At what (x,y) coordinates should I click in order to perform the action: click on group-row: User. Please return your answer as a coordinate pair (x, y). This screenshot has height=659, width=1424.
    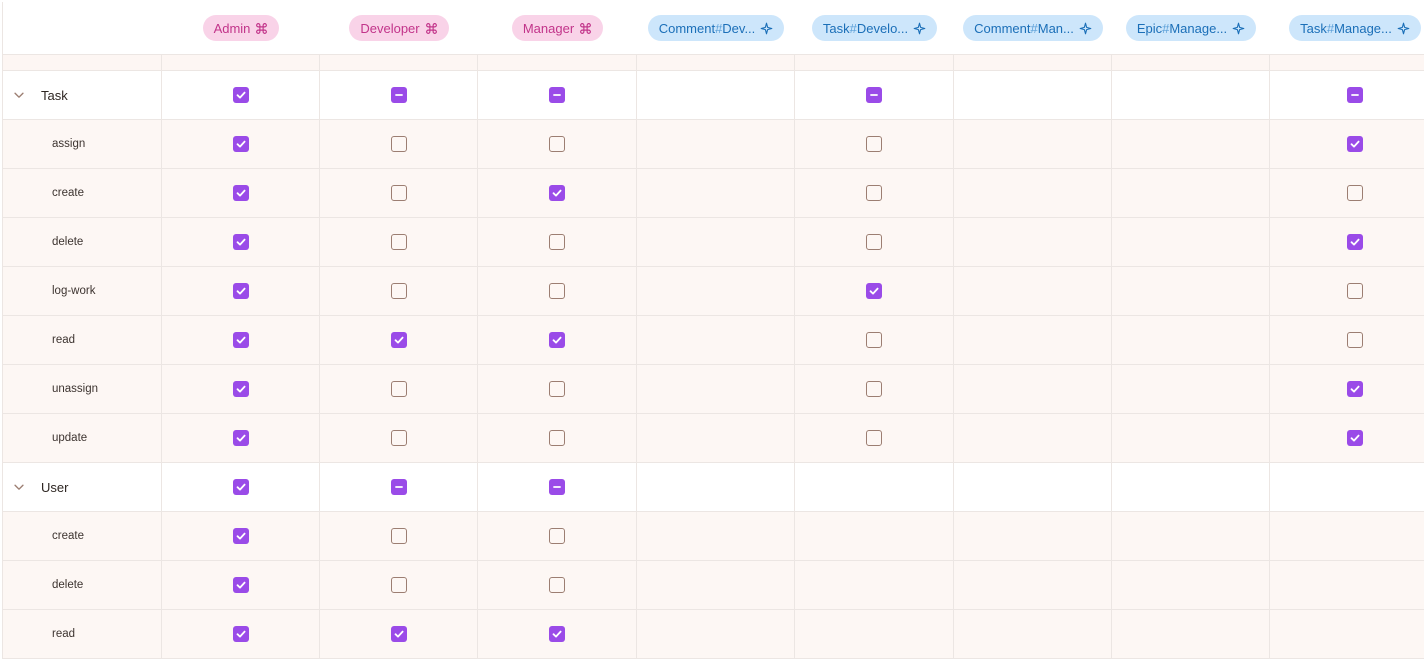
    Looking at the image, I should click on (713, 487).